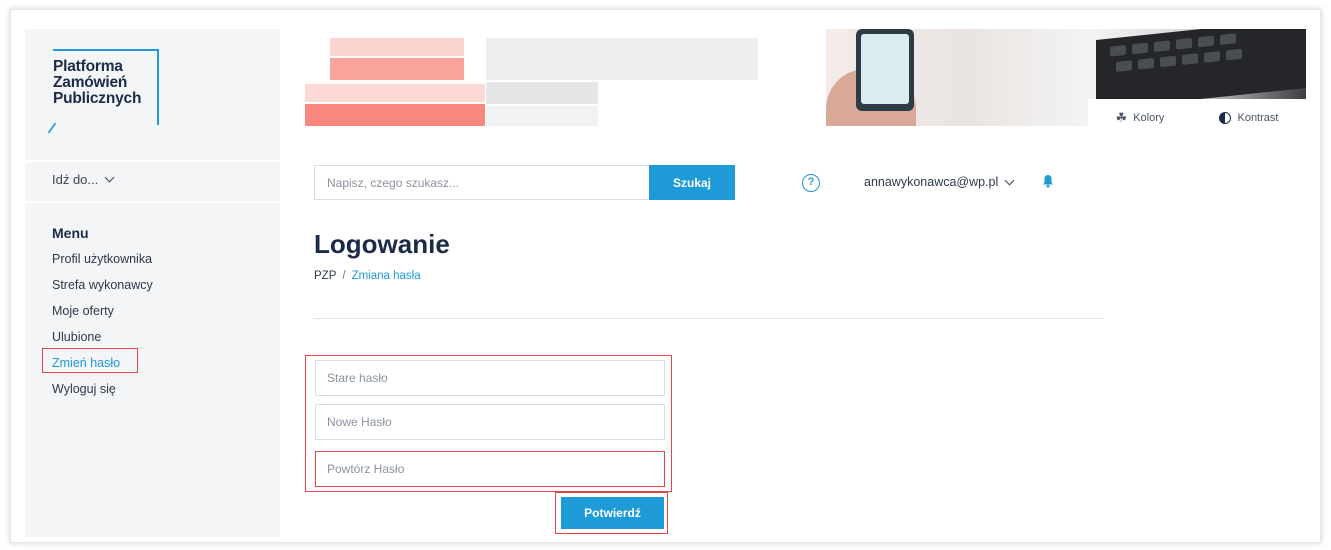 This screenshot has width=1331, height=550. Describe the element at coordinates (97, 98) in the screenshot. I see `logo-line-3: Publicznych` at that location.